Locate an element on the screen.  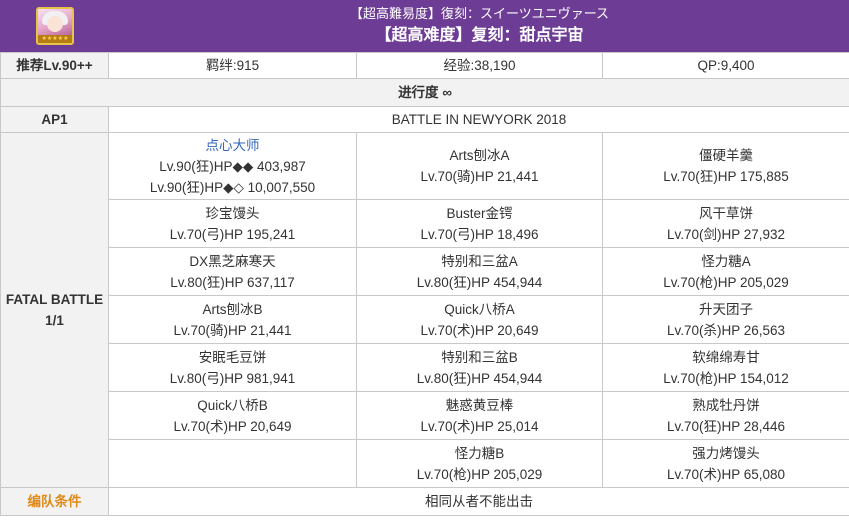
enemy-cell: 强力烤馒头 Lv.70(术)HP 65,080 is located at coordinates (725, 463).